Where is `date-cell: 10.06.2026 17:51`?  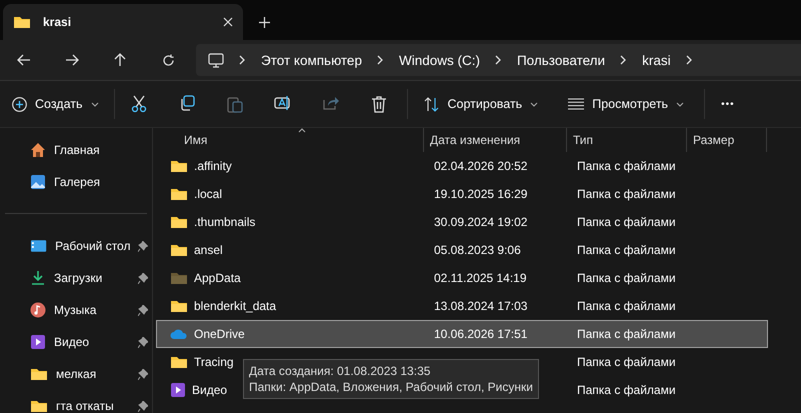
date-cell: 10.06.2026 17:51 is located at coordinates (481, 334).